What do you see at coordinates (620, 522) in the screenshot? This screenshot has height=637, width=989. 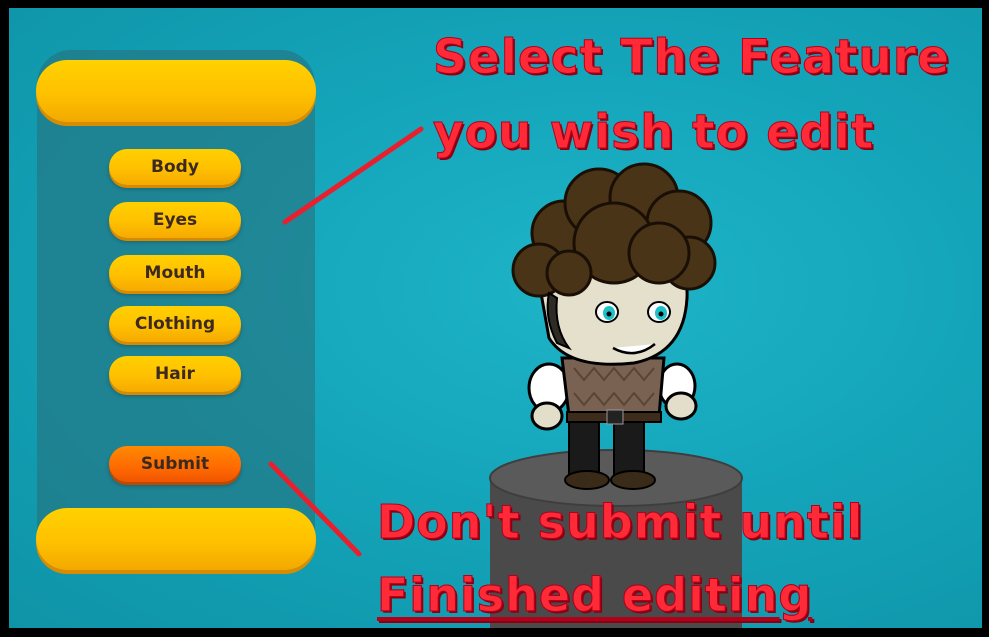 I see `annotation-dont-submit: Don't submit until` at bounding box center [620, 522].